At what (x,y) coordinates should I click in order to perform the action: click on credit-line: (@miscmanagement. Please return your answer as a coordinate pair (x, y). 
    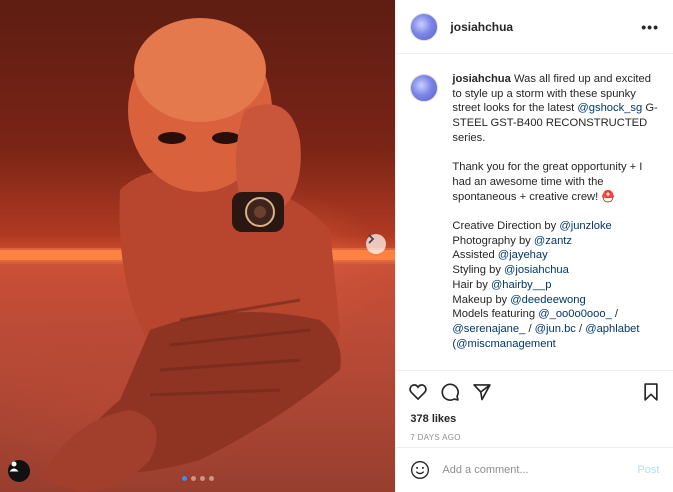
    Looking at the image, I should click on (504, 343).